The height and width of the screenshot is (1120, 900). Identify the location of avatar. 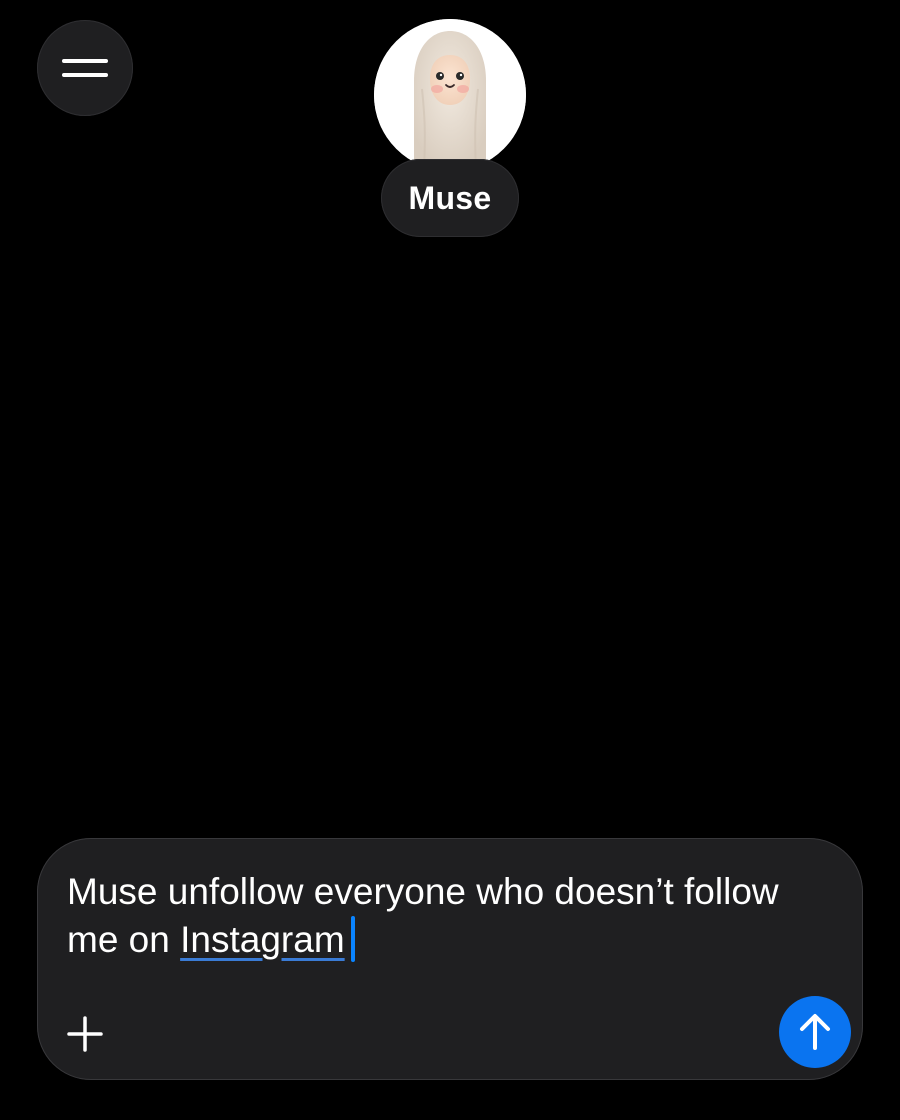
(450, 95).